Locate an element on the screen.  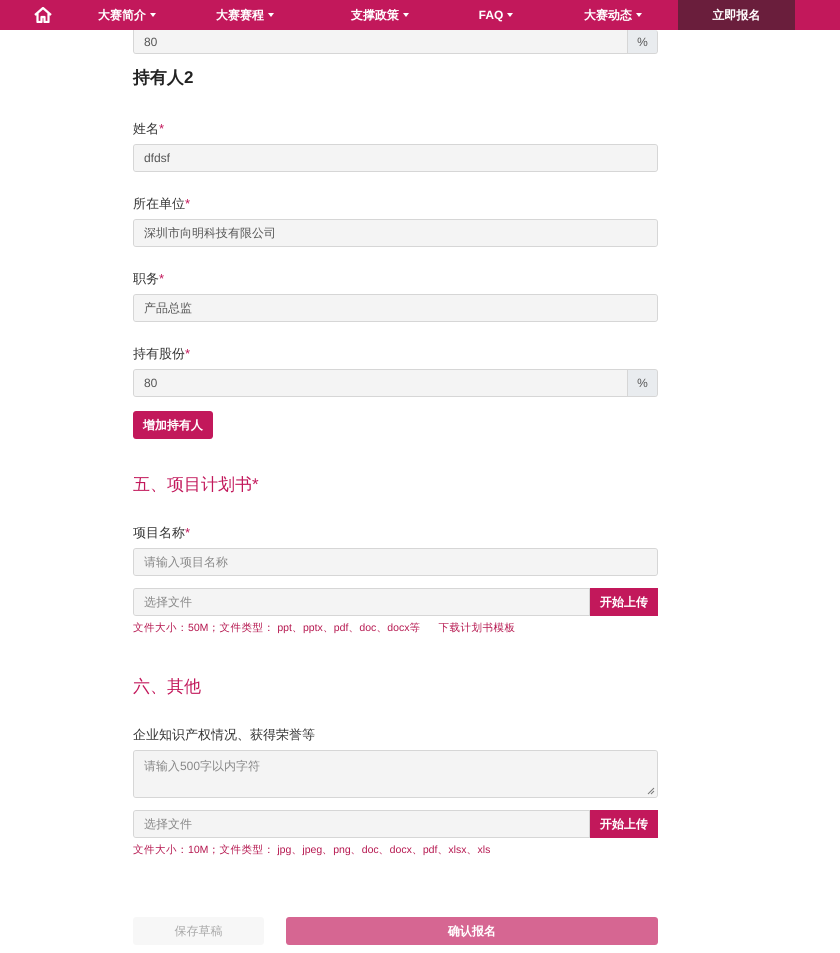
resize-grip-icon is located at coordinates (651, 791).